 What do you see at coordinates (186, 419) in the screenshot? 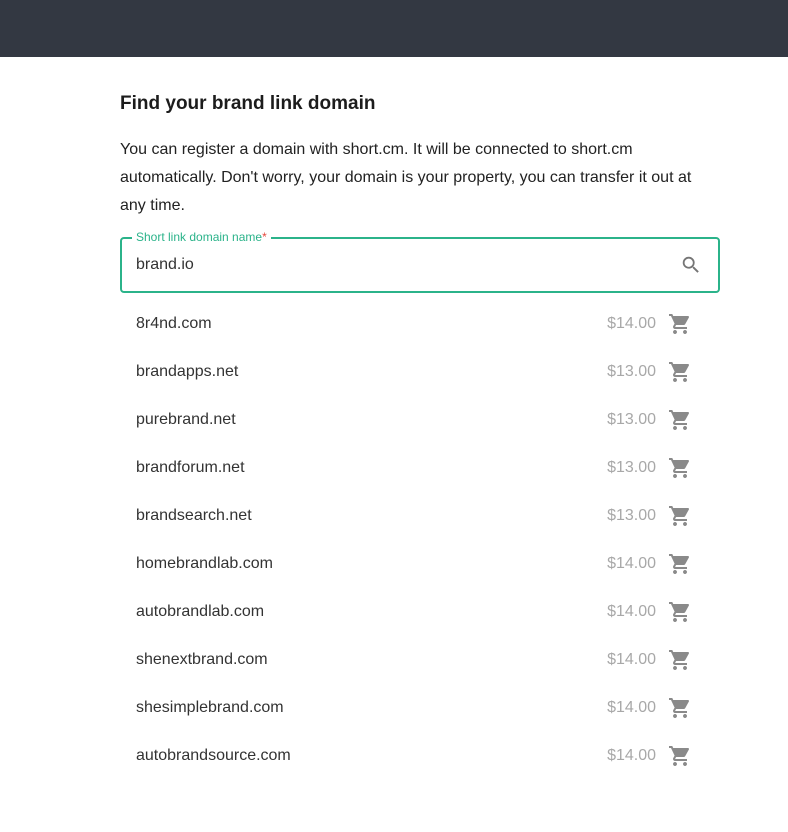
I see `domain-name: purebrand.net` at bounding box center [186, 419].